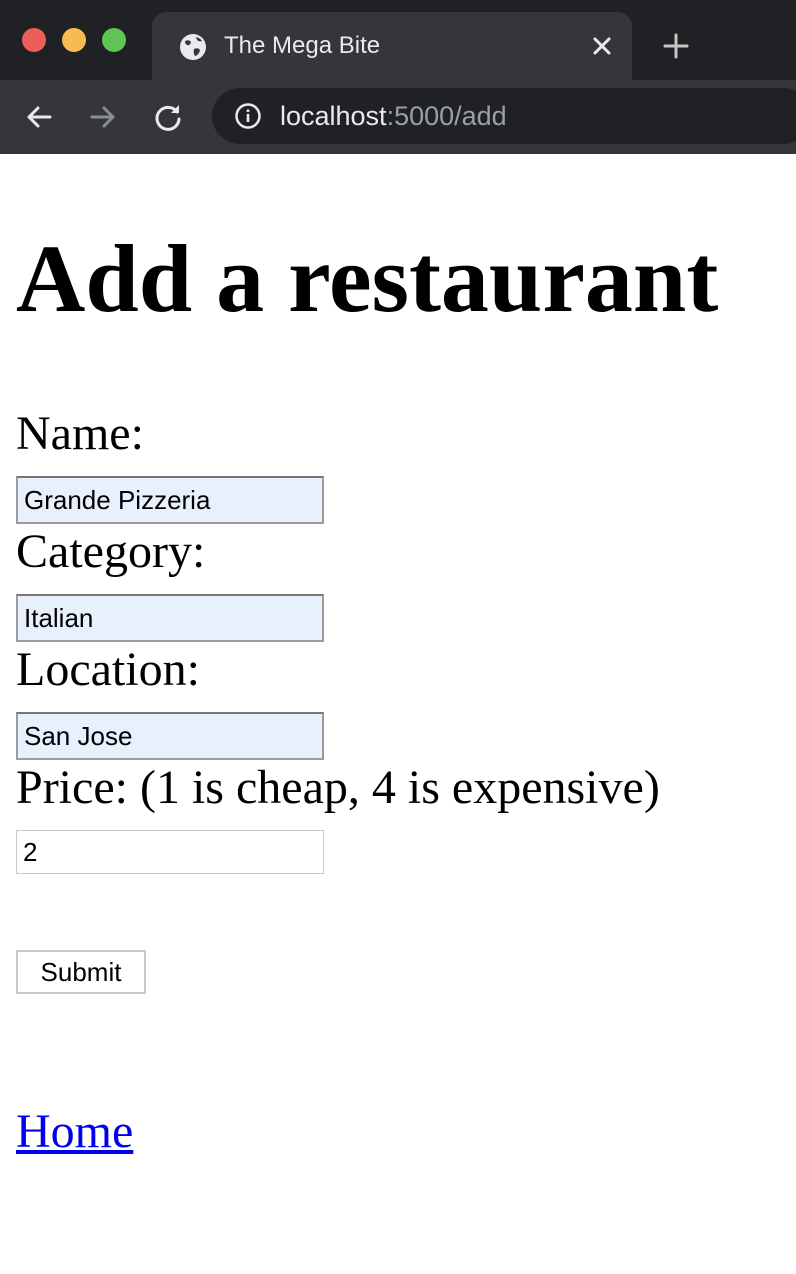  Describe the element at coordinates (338, 787) in the screenshot. I see `price-label: Price: (1 is cheap, 4 is expensive)` at that location.